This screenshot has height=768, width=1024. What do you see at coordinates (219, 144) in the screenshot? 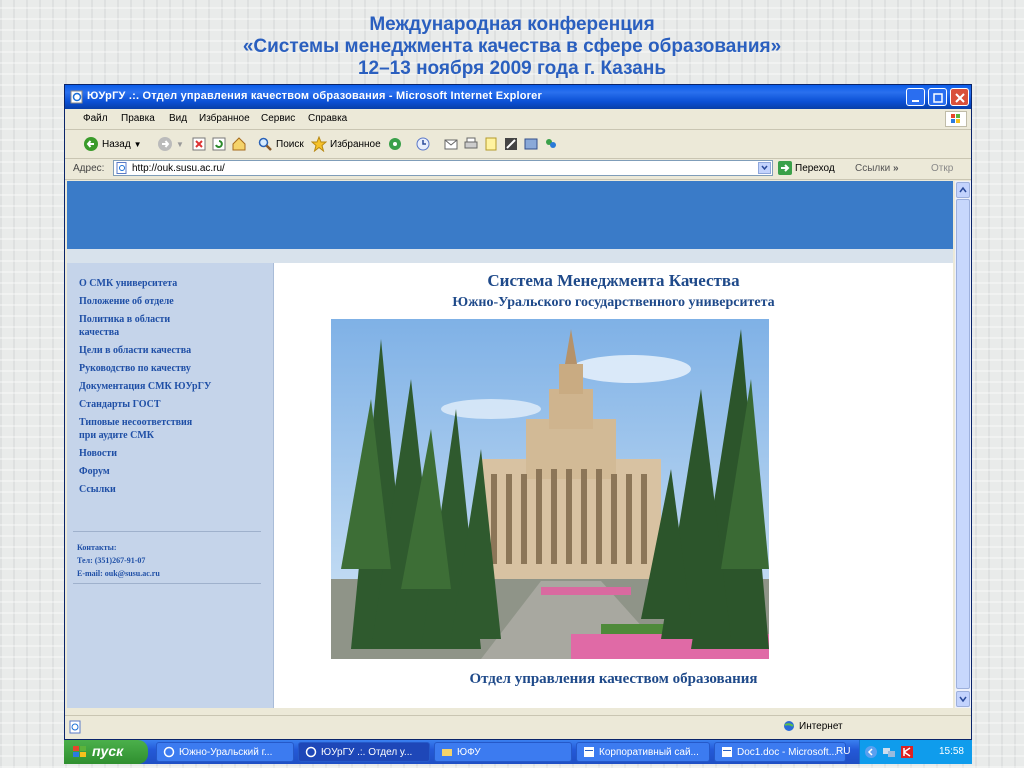
I see `refresh-button` at bounding box center [219, 144].